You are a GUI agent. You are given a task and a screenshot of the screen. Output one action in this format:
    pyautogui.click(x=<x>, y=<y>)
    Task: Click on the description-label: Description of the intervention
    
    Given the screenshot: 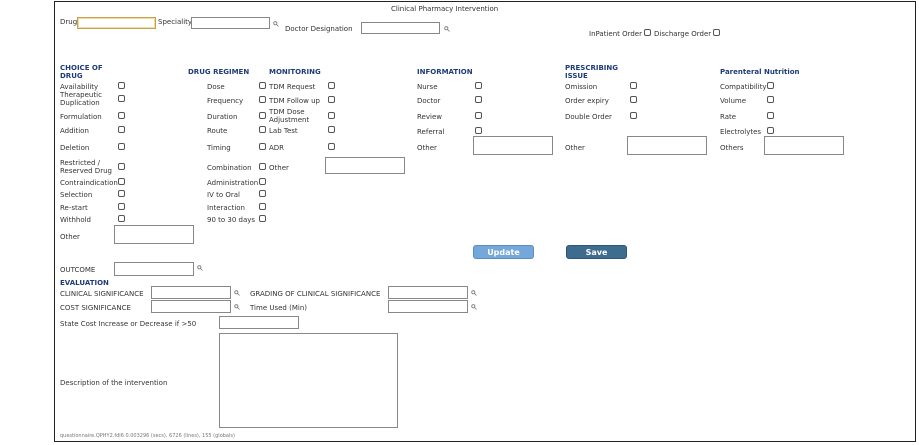 What is the action you would take?
    pyautogui.click(x=114, y=383)
    